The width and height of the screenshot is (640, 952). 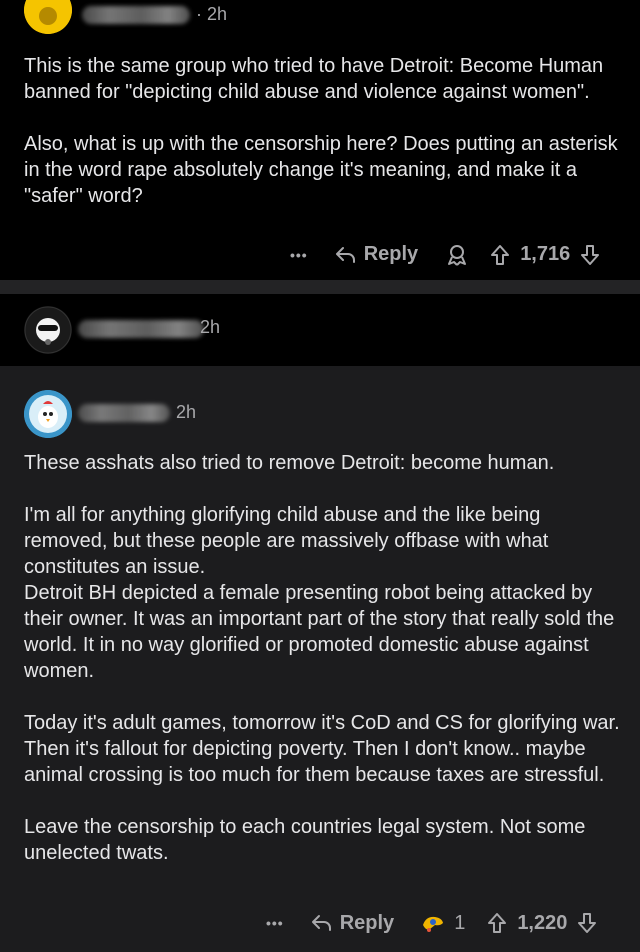 I want to click on award-hand-icon, so click(x=433, y=924).